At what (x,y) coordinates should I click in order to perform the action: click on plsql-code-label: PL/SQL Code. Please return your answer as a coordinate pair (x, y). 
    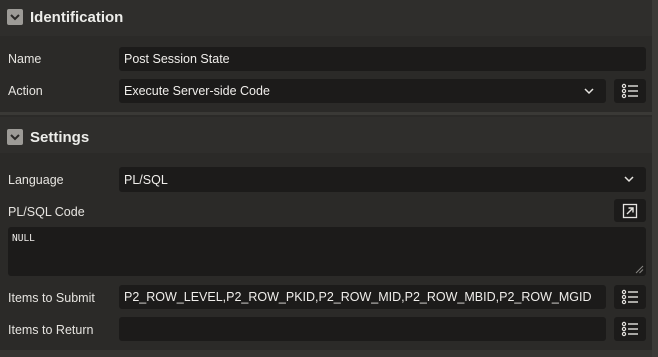
    Looking at the image, I should click on (46, 212).